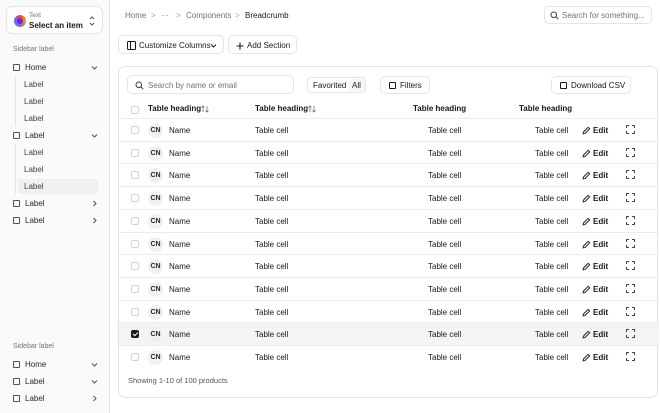 The image size is (660, 413). What do you see at coordinates (55, 203) in the screenshot?
I see `sidebar-item-label-2: Label` at bounding box center [55, 203].